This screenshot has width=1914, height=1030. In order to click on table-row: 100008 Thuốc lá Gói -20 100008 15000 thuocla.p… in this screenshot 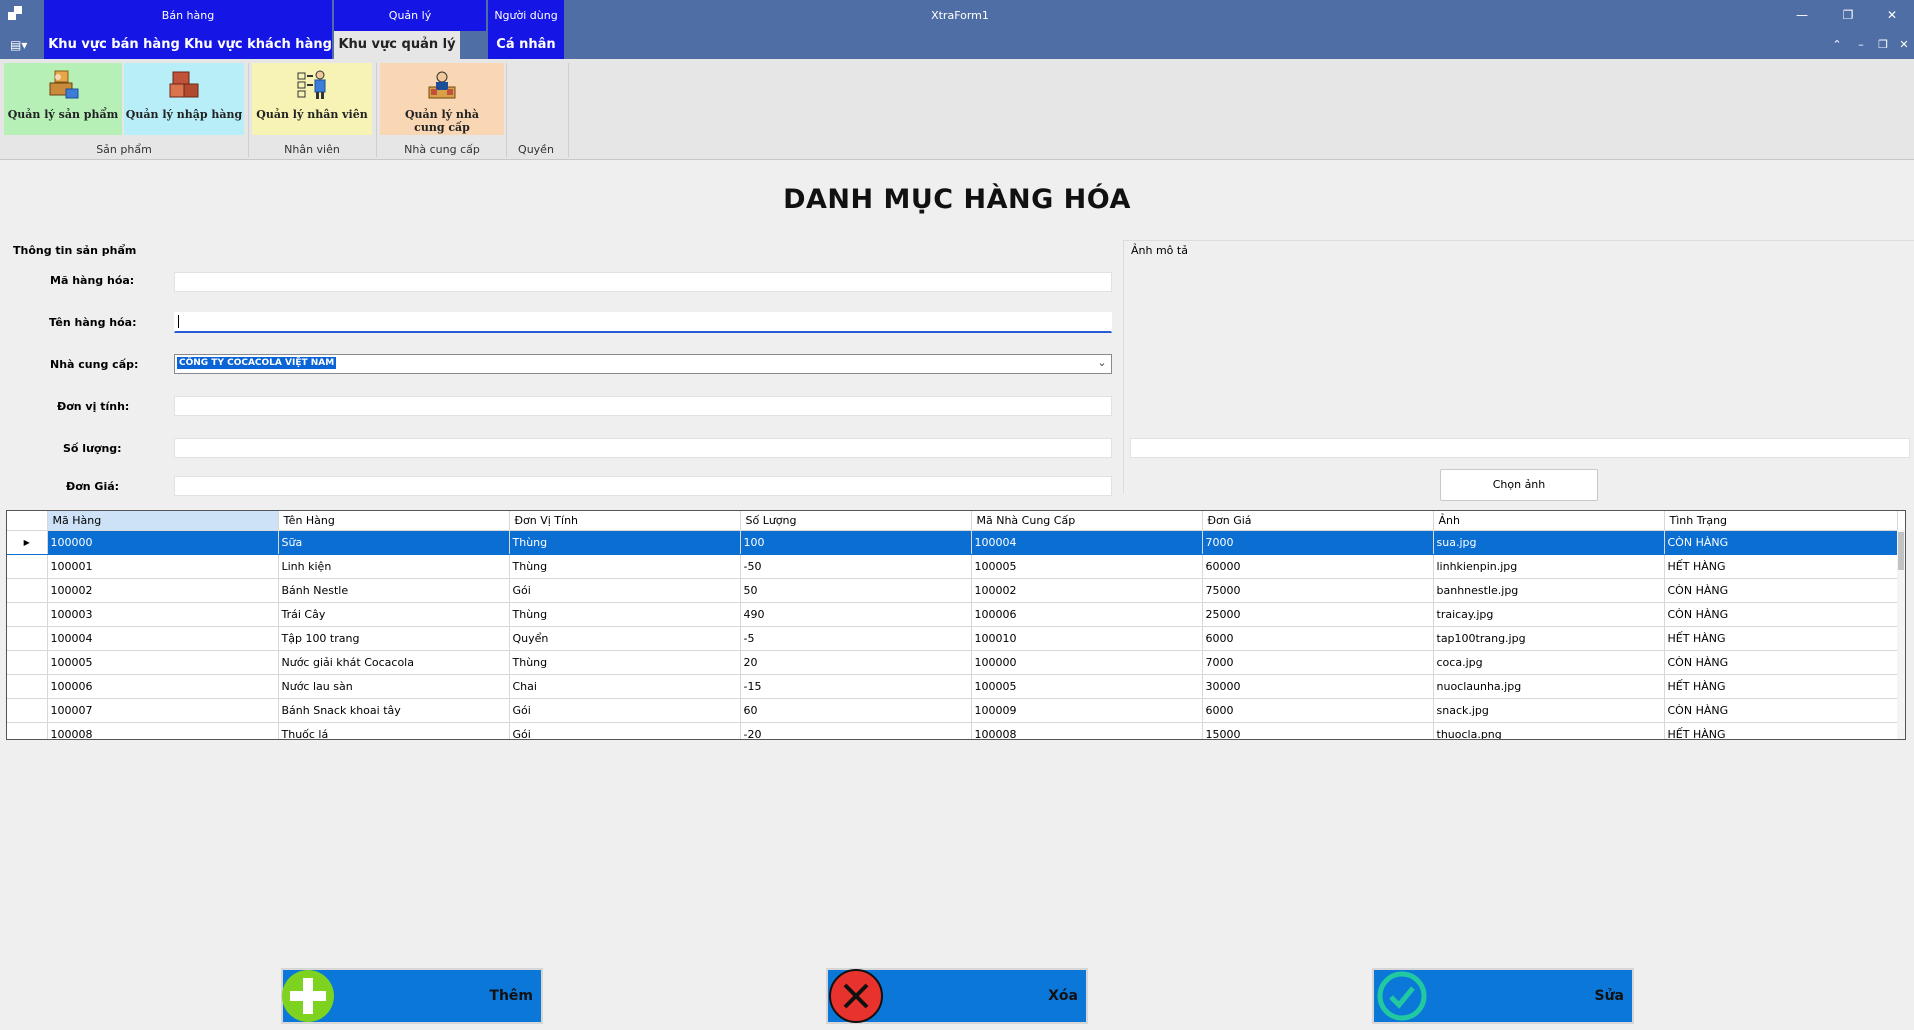, I will do `click(952, 730)`.